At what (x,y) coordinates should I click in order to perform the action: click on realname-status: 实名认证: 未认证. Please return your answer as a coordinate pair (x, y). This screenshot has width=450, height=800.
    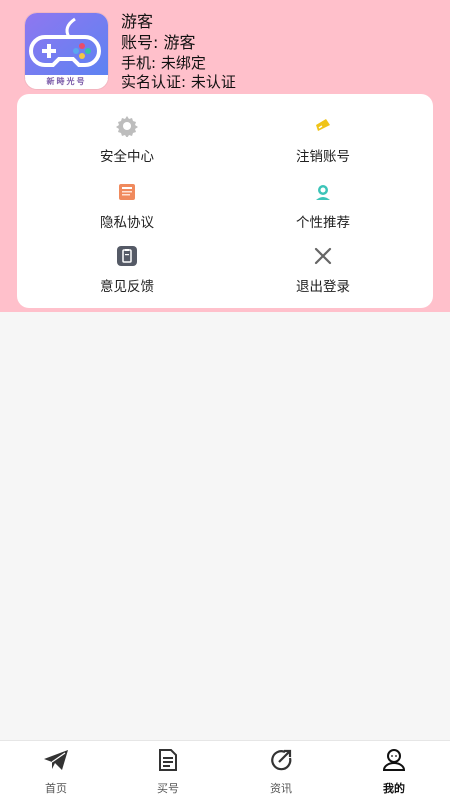
    Looking at the image, I should click on (178, 82).